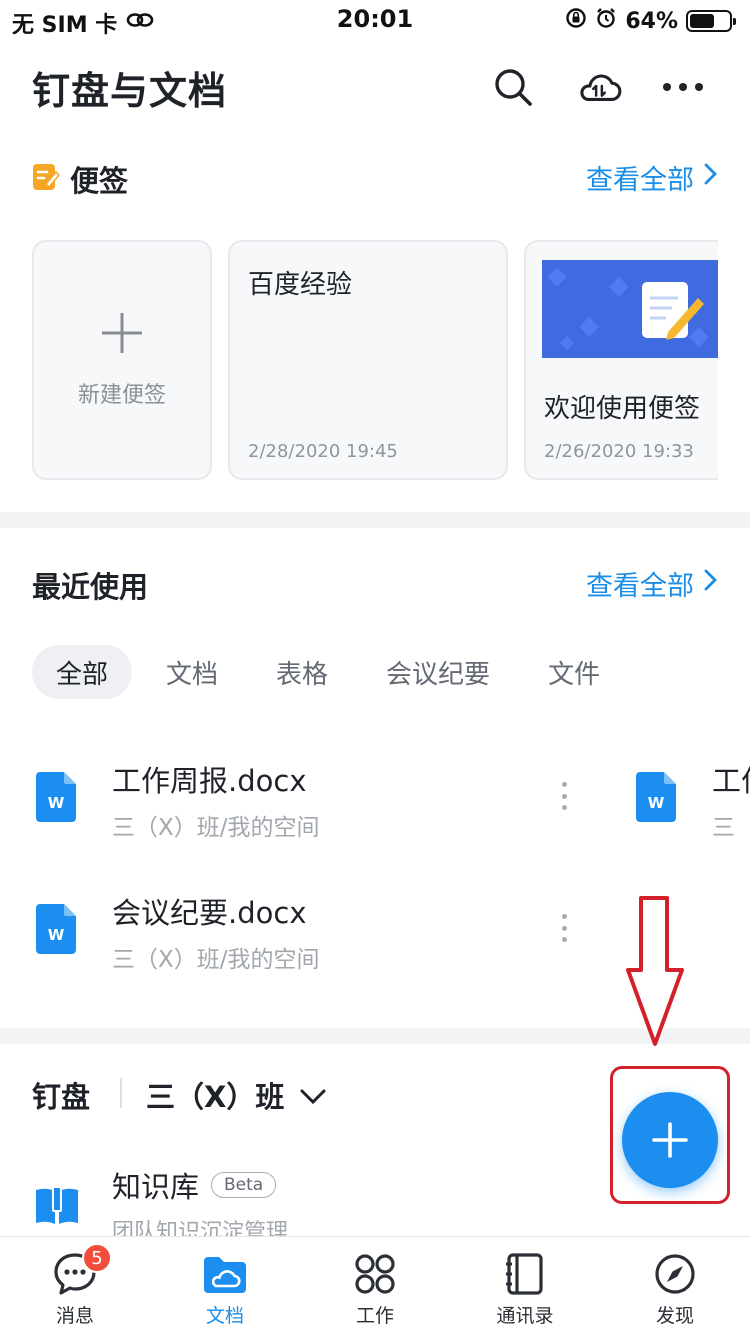 Image resolution: width=750 pixels, height=1334 pixels. What do you see at coordinates (525, 1316) in the screenshot?
I see `nav-label: 通讯录` at bounding box center [525, 1316].